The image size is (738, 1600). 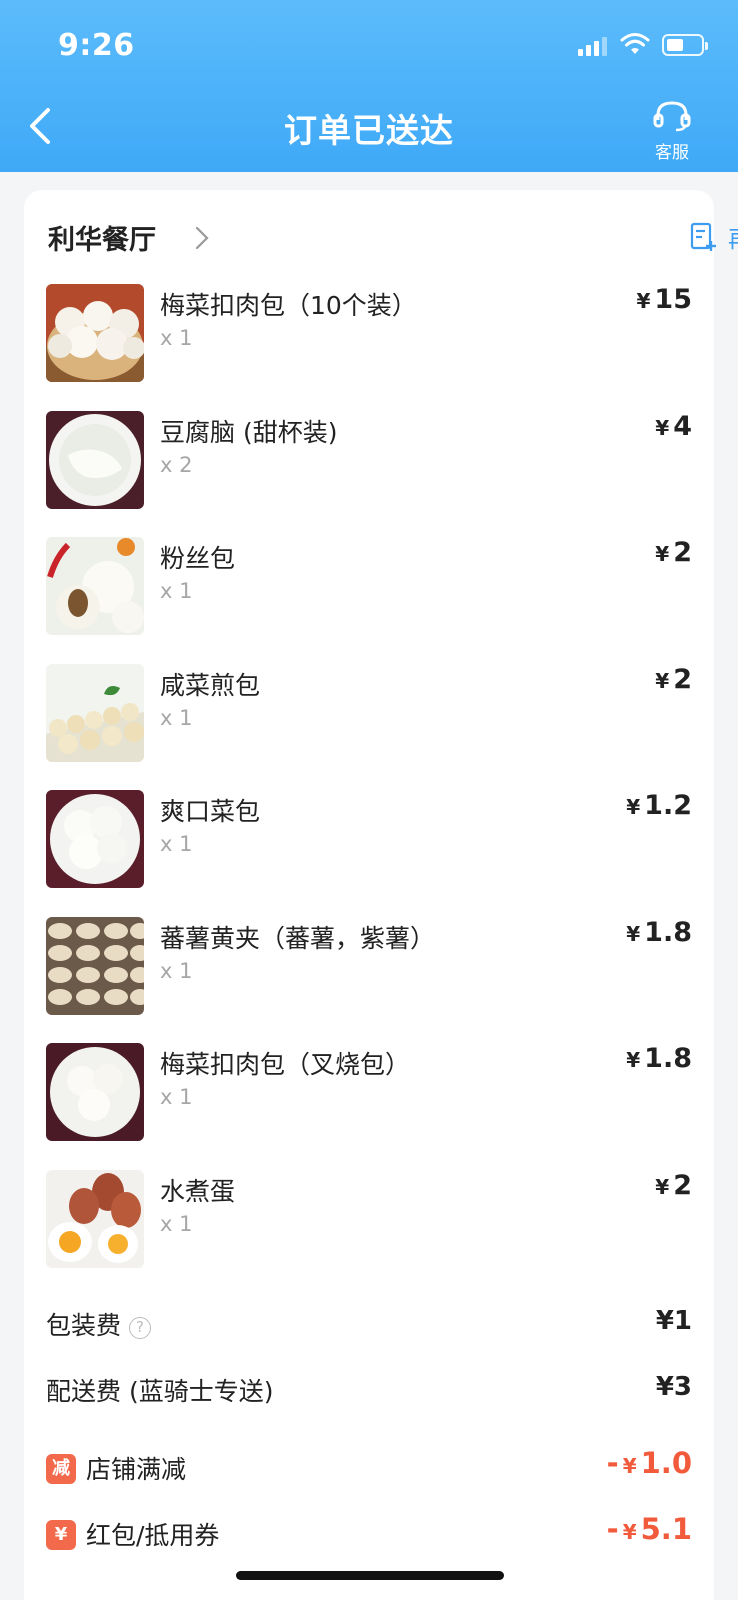 I want to click on header: 9:26 订单已送达 客服, so click(x=369, y=86).